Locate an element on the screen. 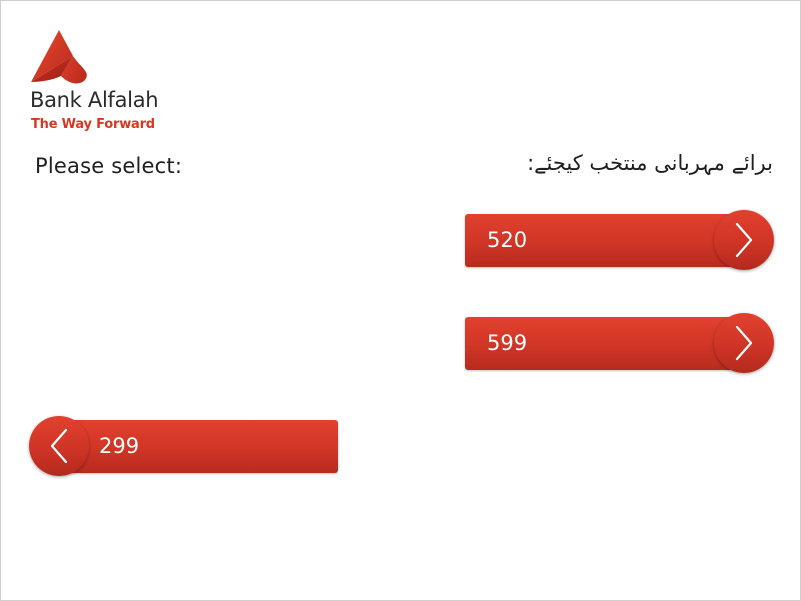 The image size is (801, 601). bank-logo-mark-icon is located at coordinates (59, 57).